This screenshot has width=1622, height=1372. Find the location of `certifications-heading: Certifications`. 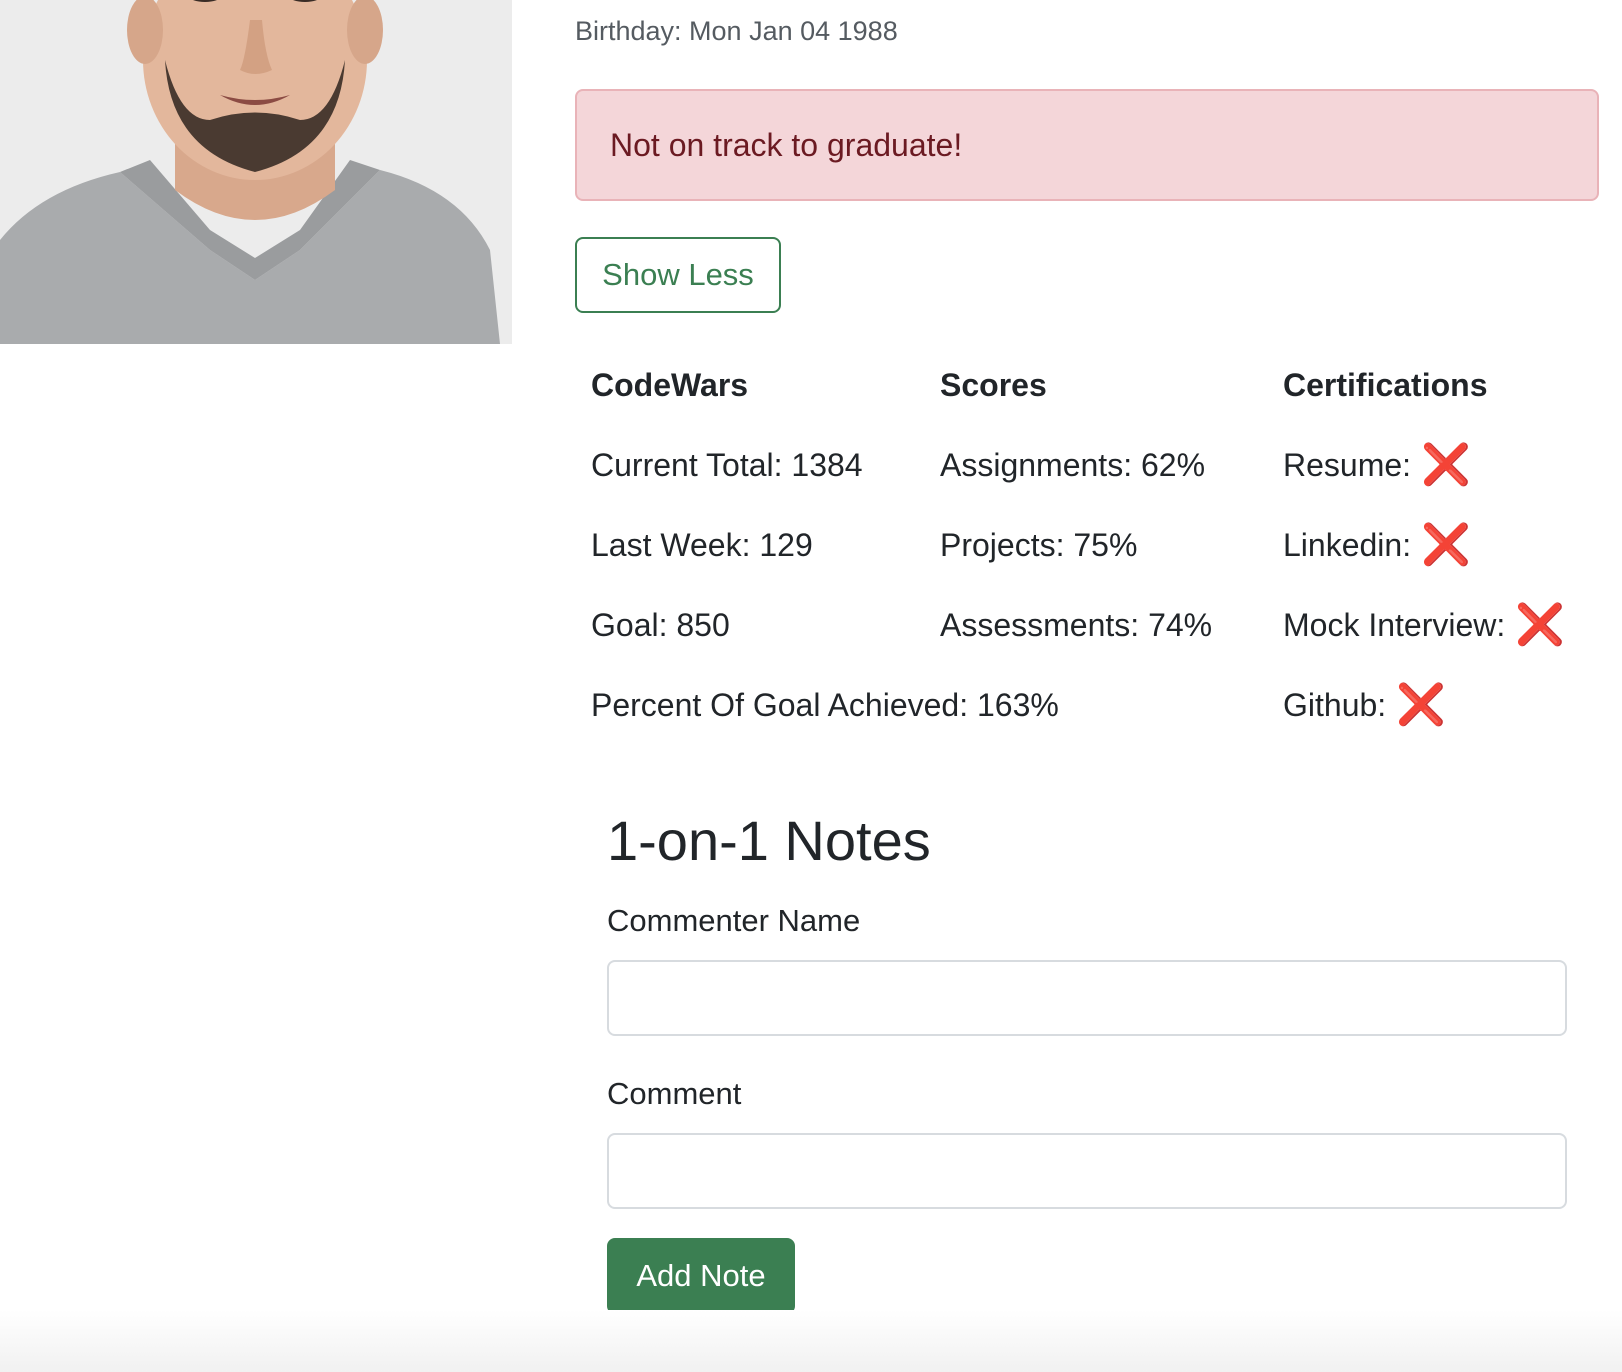

certifications-heading: Certifications is located at coordinates (1385, 385).